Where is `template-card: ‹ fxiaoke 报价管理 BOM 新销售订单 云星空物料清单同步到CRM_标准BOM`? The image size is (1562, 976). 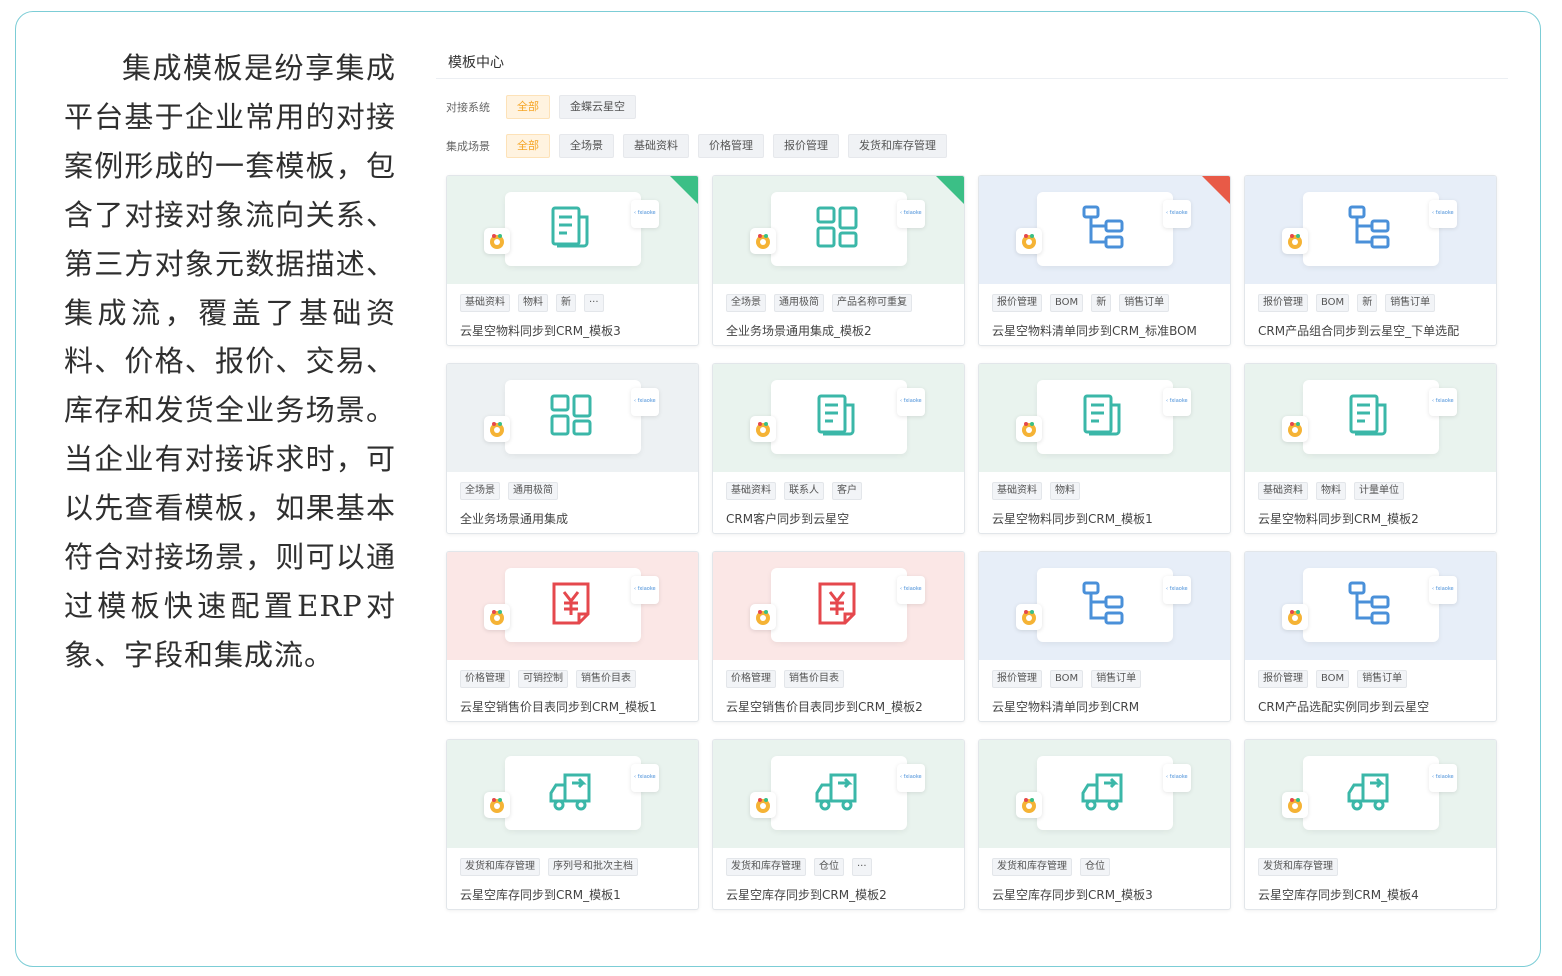 template-card: ‹ fxiaoke 报价管理 BOM 新销售订单 云星空物料清单同步到CRM_标准BOM is located at coordinates (1104, 260).